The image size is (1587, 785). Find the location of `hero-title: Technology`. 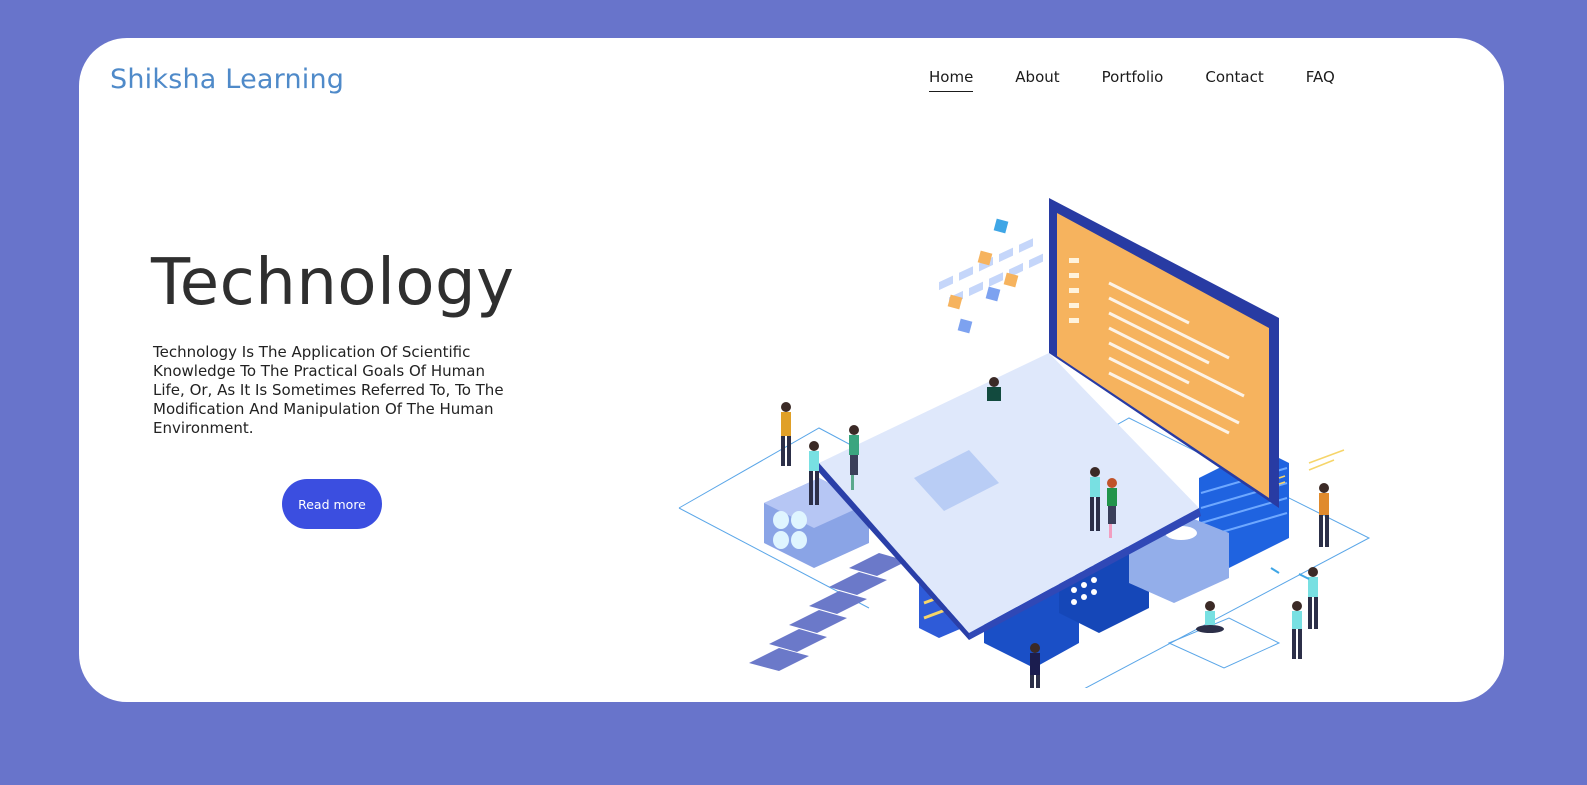

hero-title: Technology is located at coordinates (333, 283).